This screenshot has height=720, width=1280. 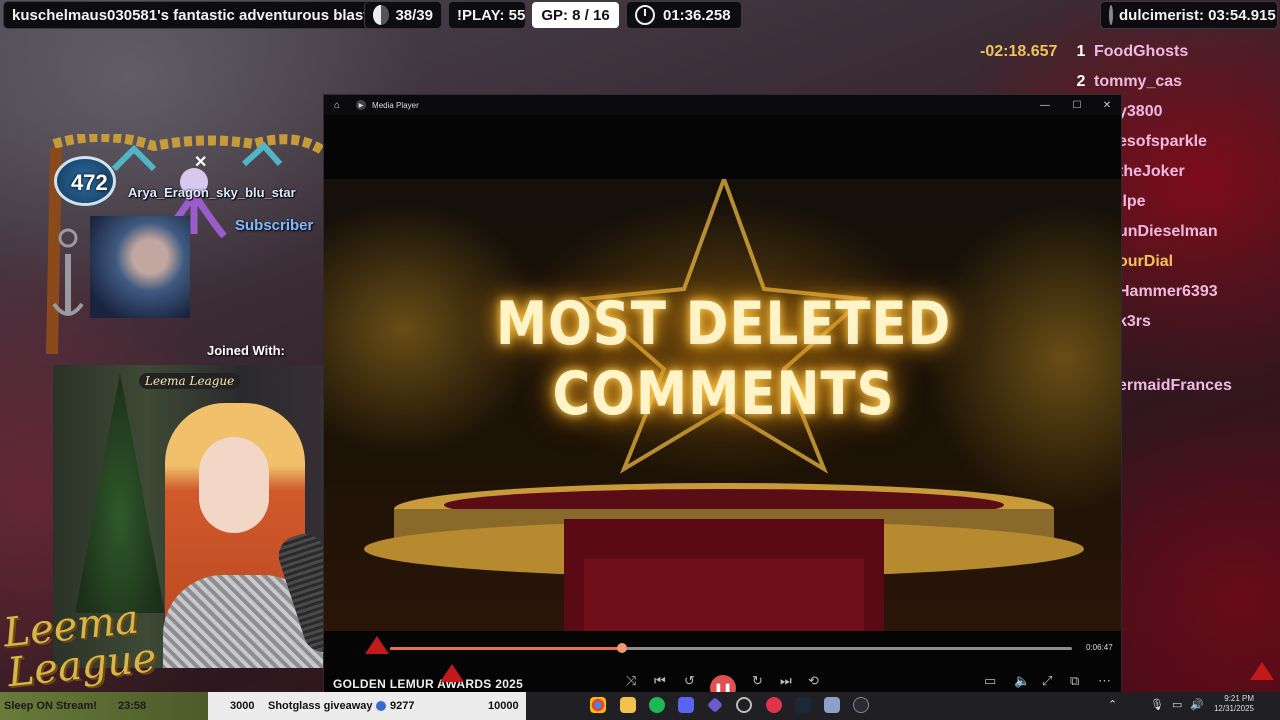 I want to click on cam-sign: Leema League, so click(x=190, y=381).